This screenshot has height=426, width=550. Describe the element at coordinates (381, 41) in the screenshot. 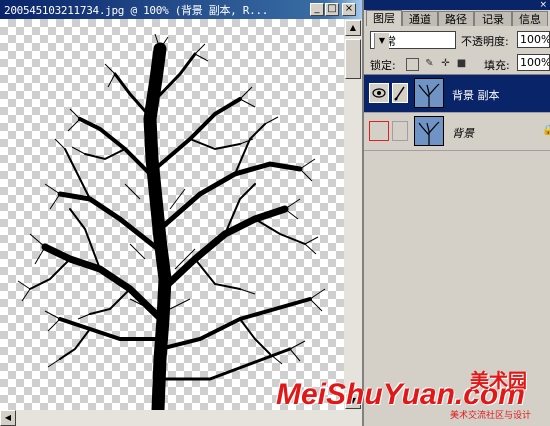

I see `chevron-down-icon: ▼` at that location.